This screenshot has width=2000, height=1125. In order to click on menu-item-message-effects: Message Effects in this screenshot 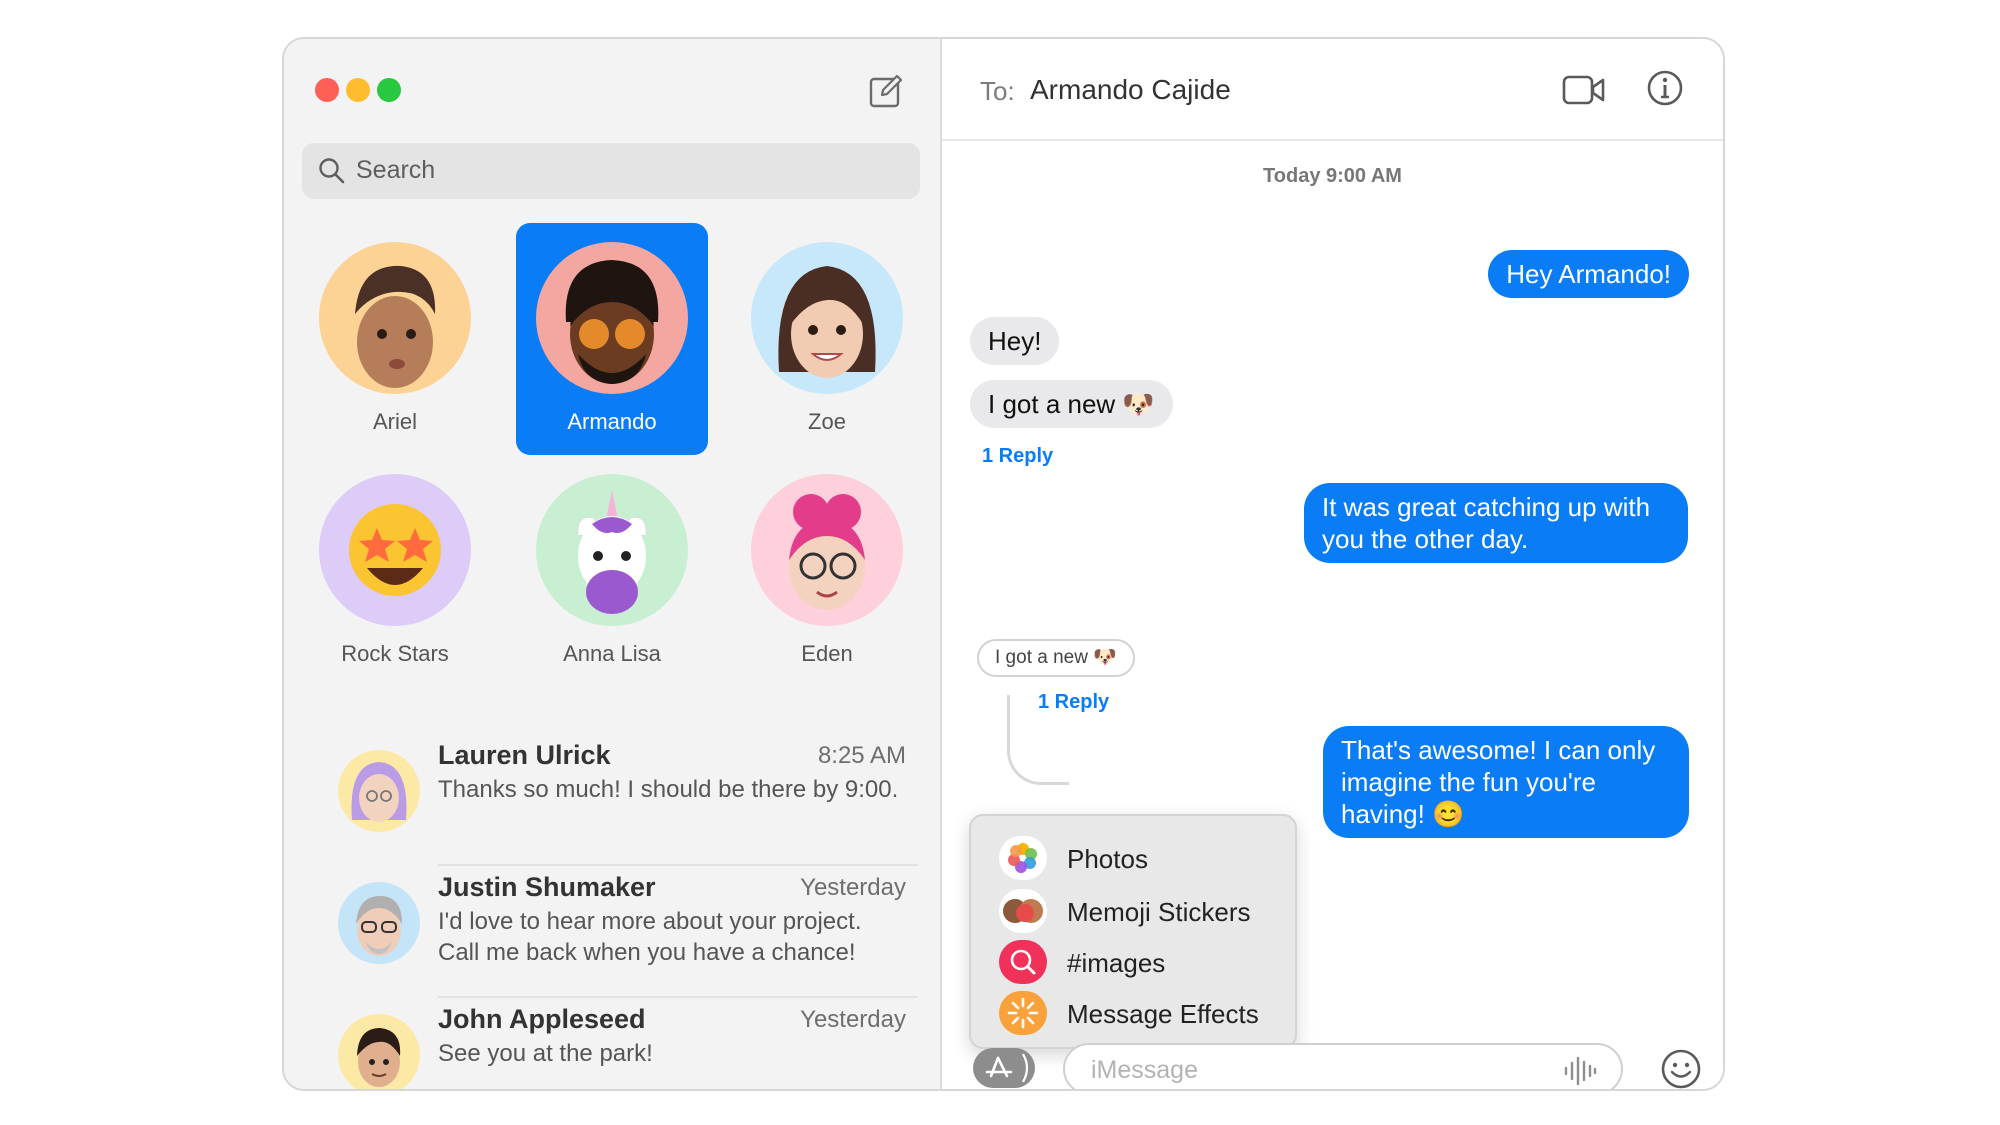, I will do `click(1144, 1013)`.